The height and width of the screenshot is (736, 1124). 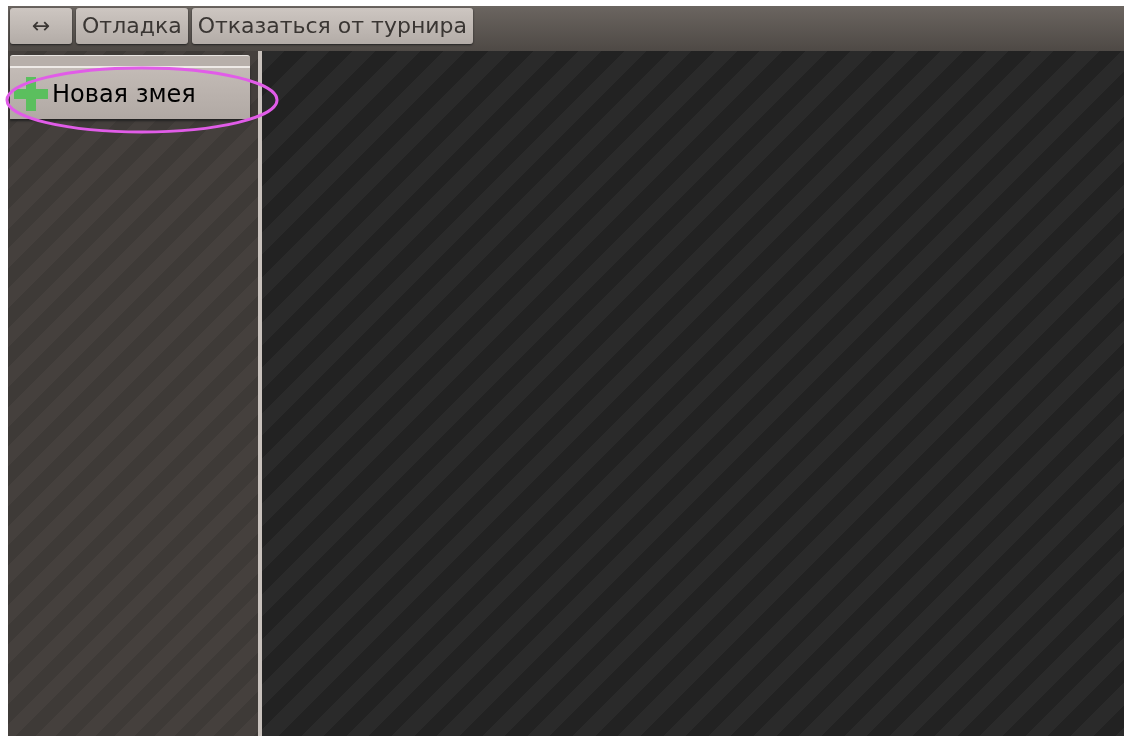 I want to click on toolbar-button: Отказаться от турнира, so click(x=332, y=26).